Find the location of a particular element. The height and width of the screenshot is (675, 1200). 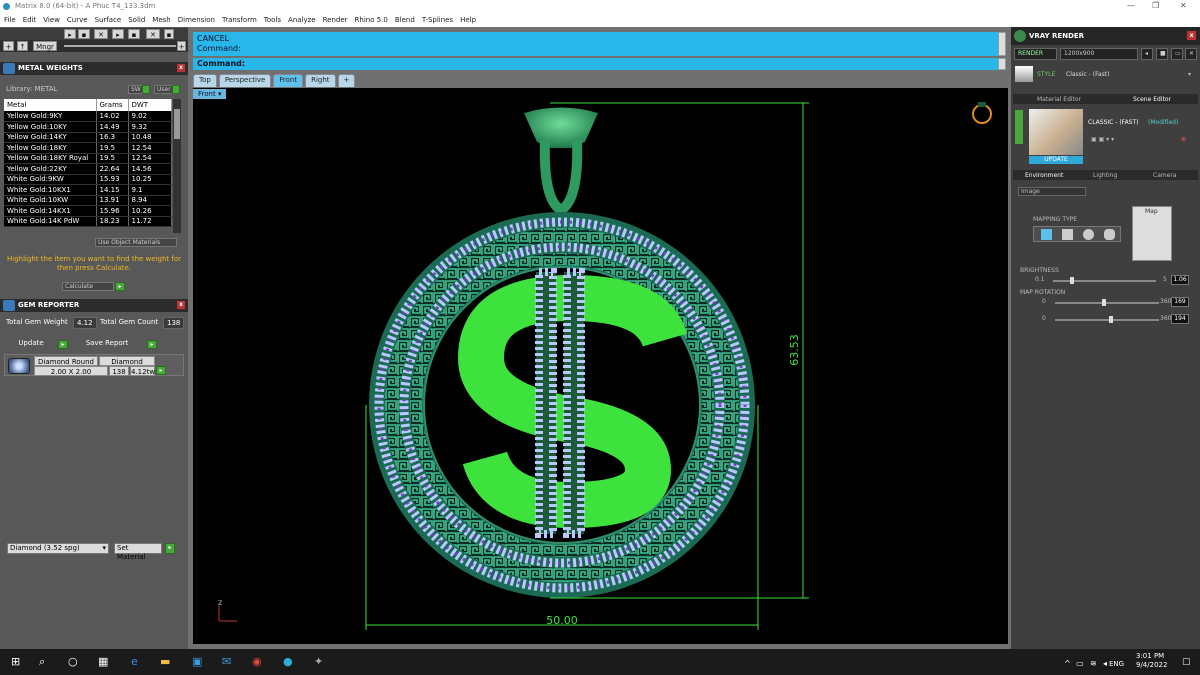

brightness-slider is located at coordinates (1104, 280).